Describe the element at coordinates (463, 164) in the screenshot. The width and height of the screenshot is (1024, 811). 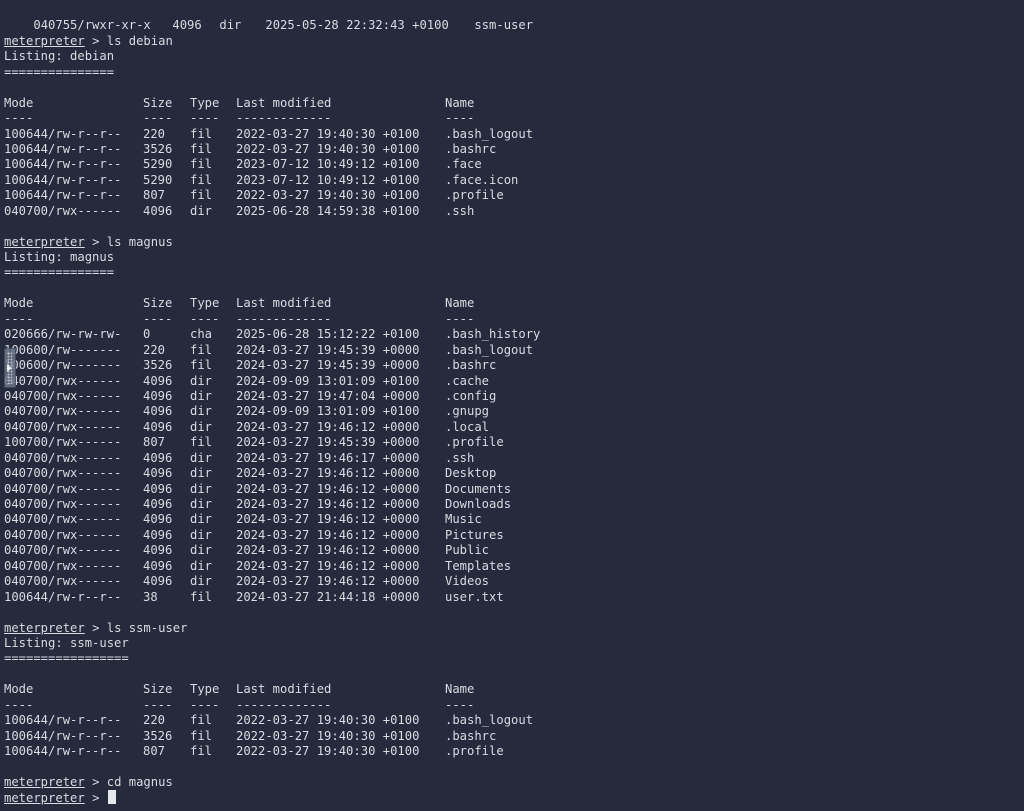
I see `name-cell: .face` at that location.